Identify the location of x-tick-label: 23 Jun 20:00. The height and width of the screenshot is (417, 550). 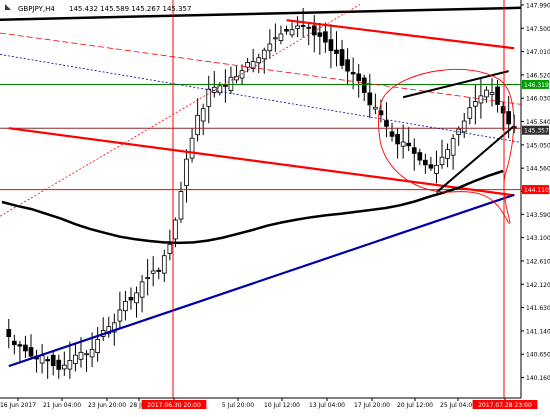
(107, 405).